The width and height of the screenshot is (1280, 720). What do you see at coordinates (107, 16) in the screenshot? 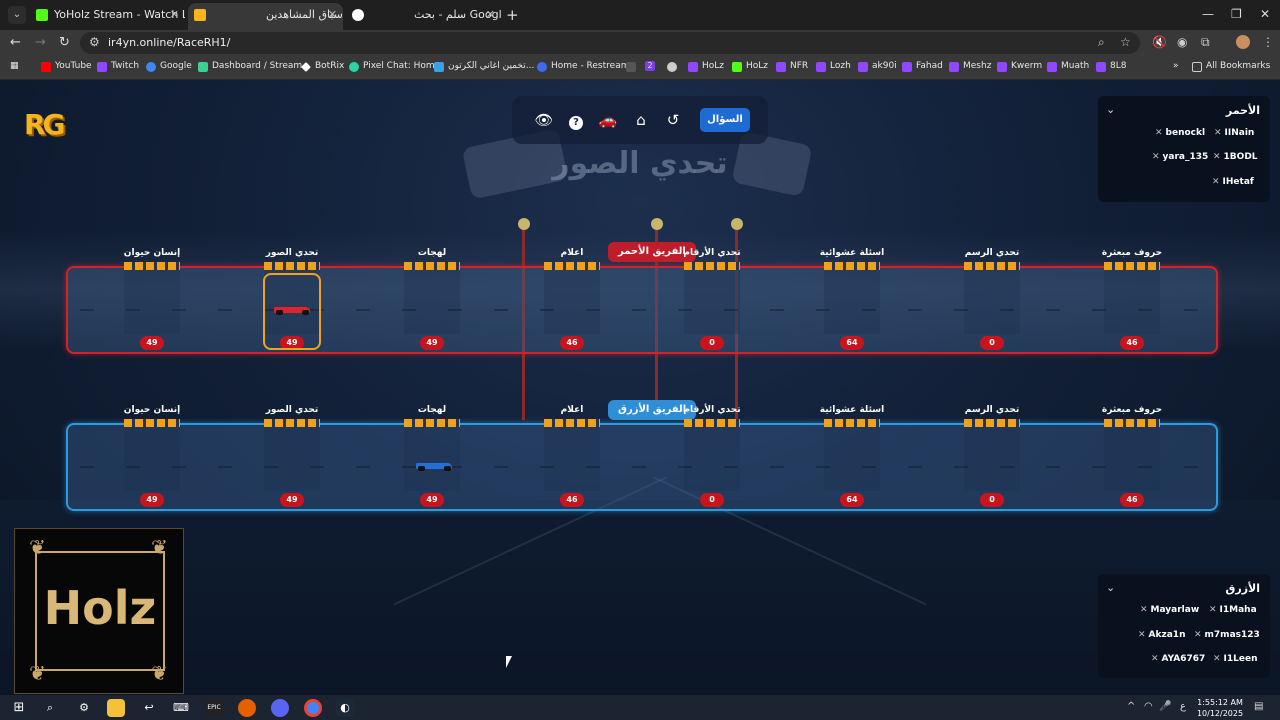
I see `tab-yoholz: YoHolz Stream - Watch Live on ✕` at bounding box center [107, 16].